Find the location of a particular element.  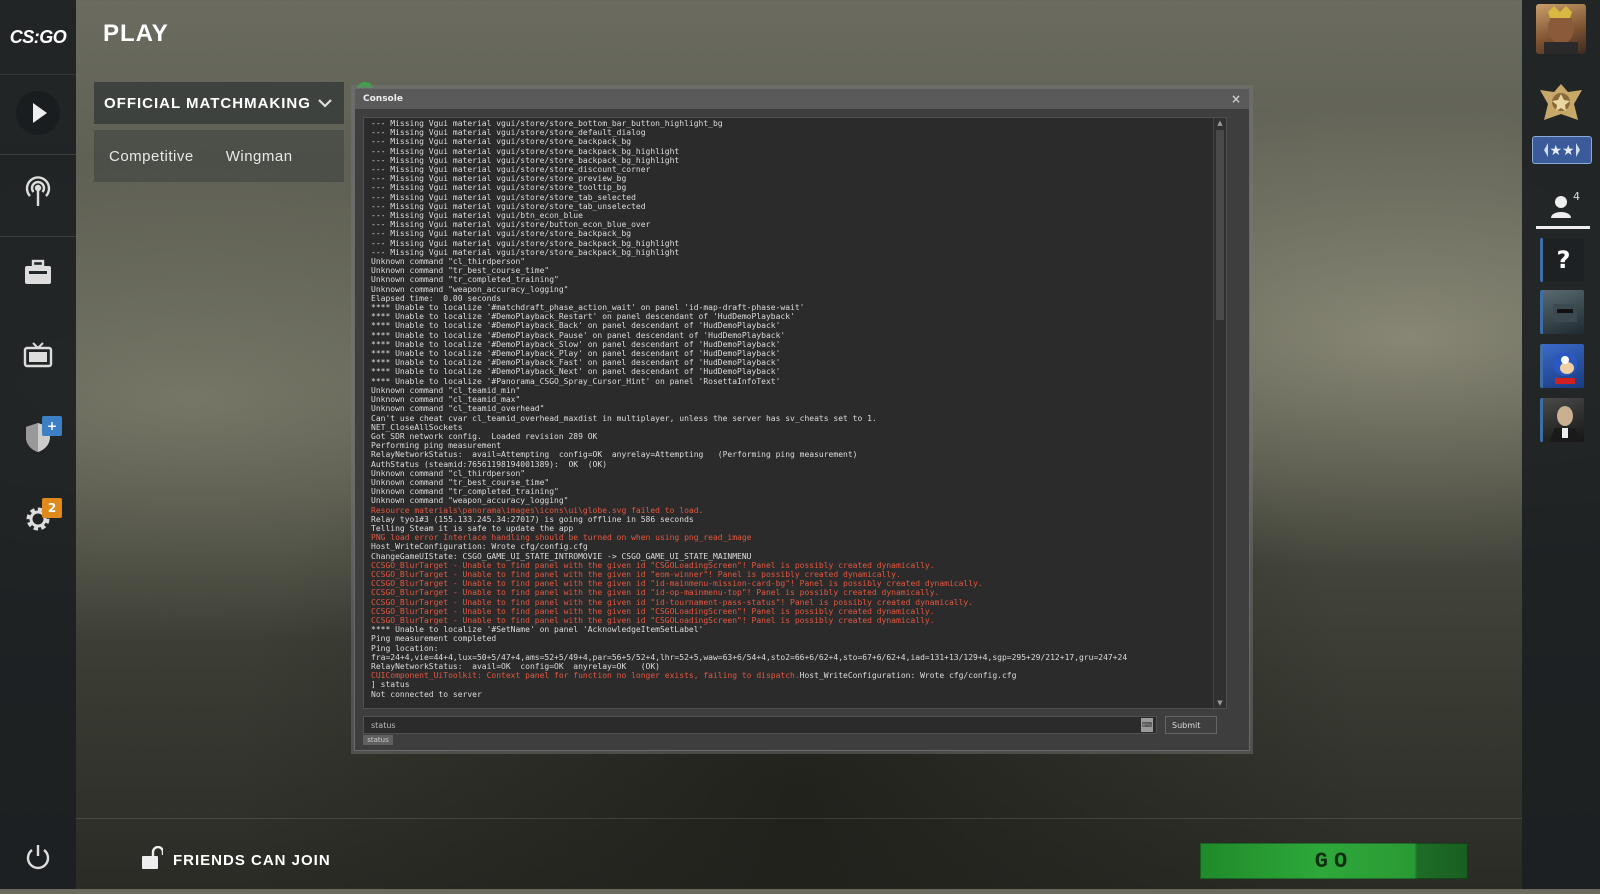

console-log-line: Ping measurement completed is located at coordinates (434, 639).